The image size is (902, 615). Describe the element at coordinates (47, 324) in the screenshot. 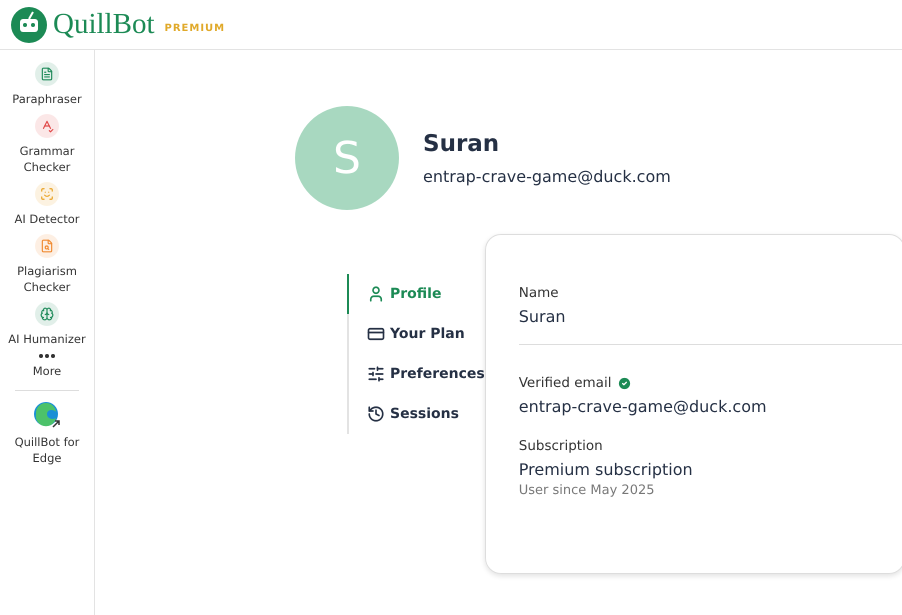

I see `sidebar-item: AI Humanizer` at that location.